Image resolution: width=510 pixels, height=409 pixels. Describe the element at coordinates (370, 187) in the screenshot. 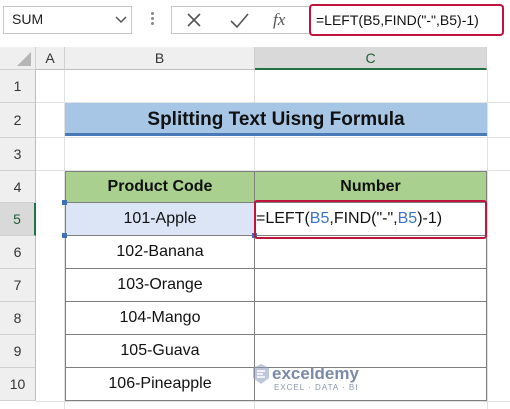

I see `header-number: Number` at that location.